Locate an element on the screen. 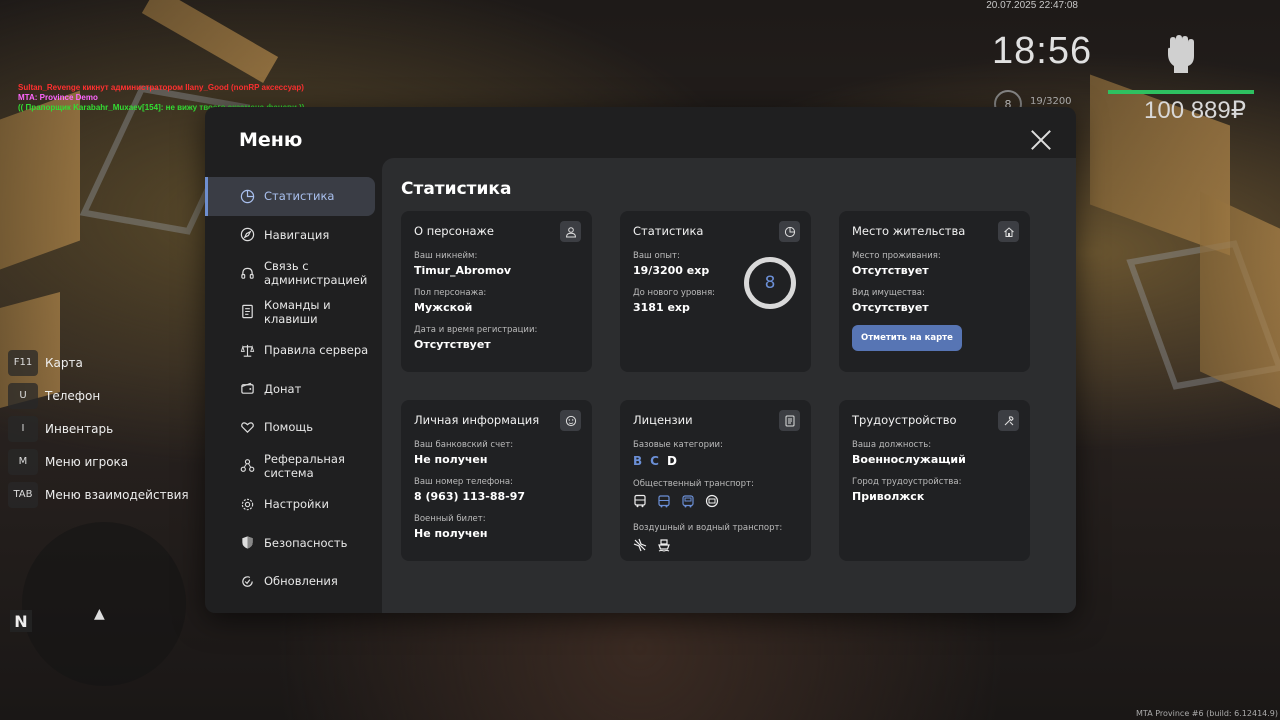 This screenshot has height=720, width=1280. gear-icon is located at coordinates (247, 504).